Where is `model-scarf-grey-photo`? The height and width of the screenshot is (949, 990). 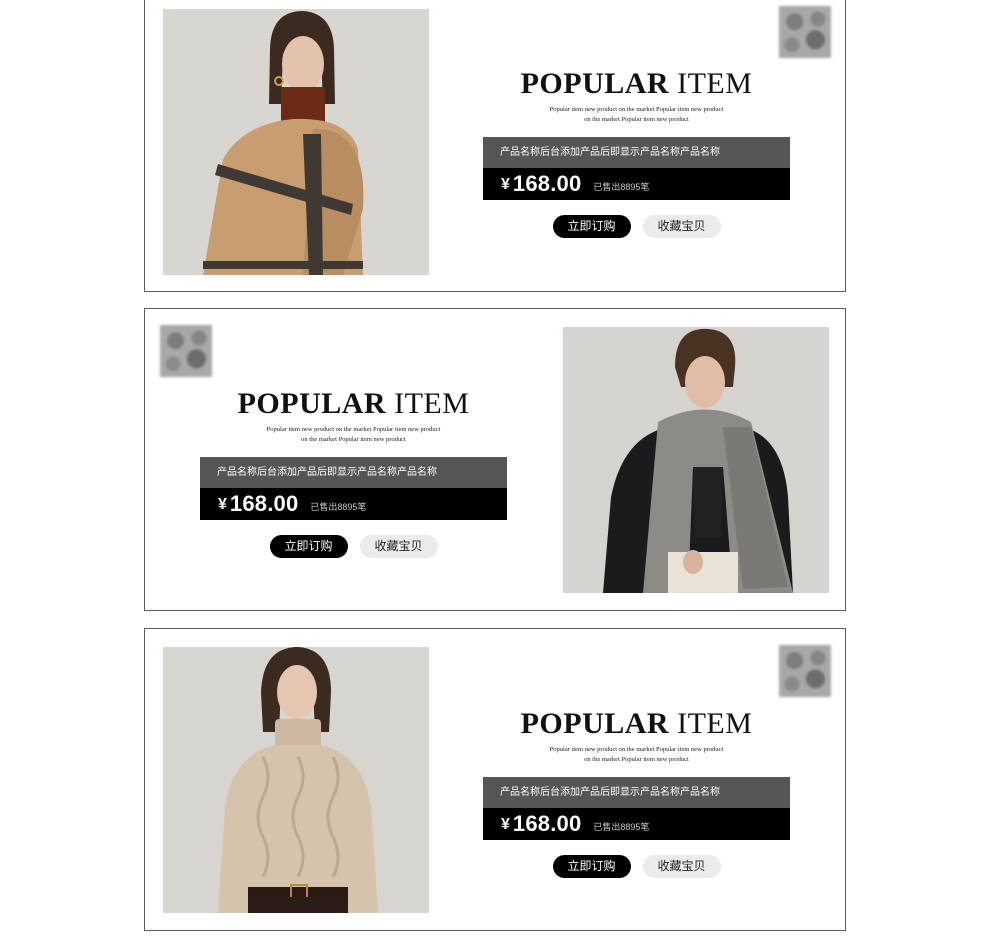 model-scarf-grey-photo is located at coordinates (696, 460).